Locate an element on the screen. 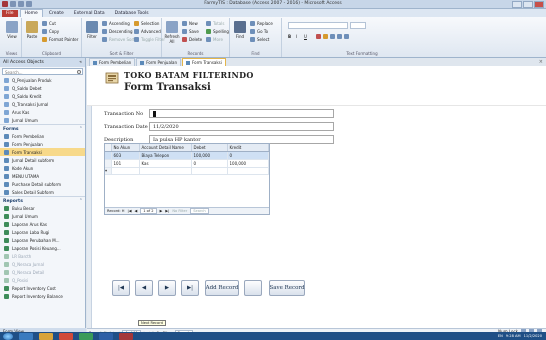 The height and width of the screenshot is (340, 546). clock-date: 11/2/2020 is located at coordinates (533, 336).